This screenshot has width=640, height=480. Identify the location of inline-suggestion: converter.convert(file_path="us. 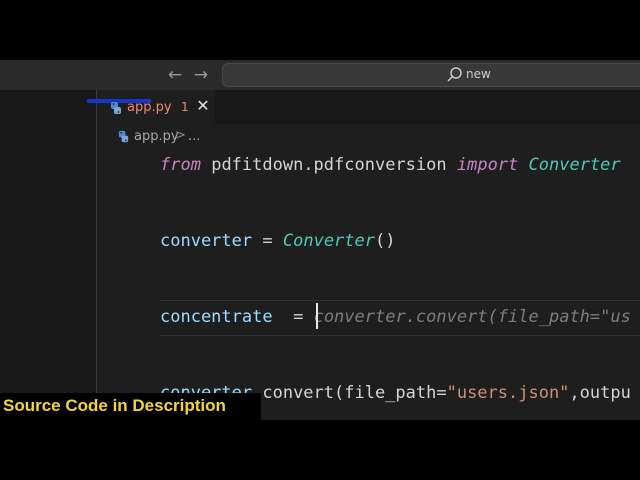
(472, 317).